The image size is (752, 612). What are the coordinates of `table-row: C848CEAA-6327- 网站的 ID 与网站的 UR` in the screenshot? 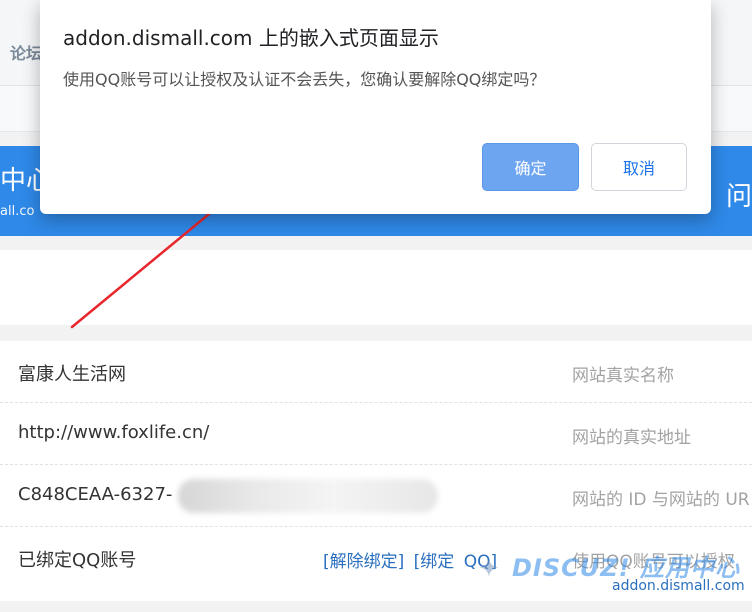 It's located at (376, 496).